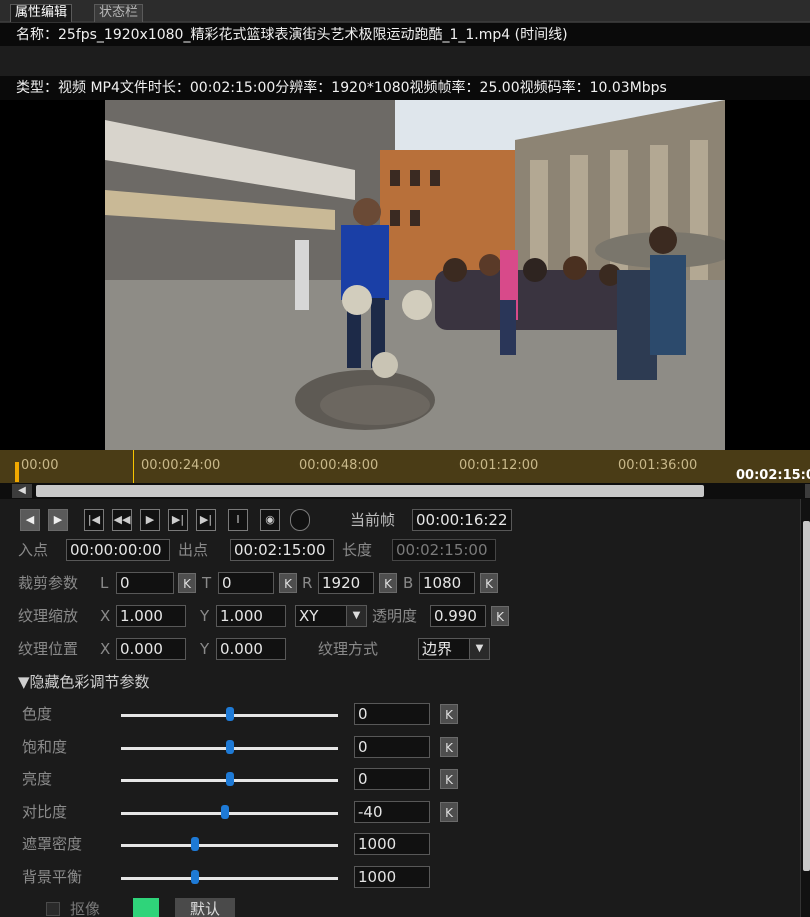  What do you see at coordinates (458, 616) in the screenshot?
I see `opacity-field: 0.990` at bounding box center [458, 616].